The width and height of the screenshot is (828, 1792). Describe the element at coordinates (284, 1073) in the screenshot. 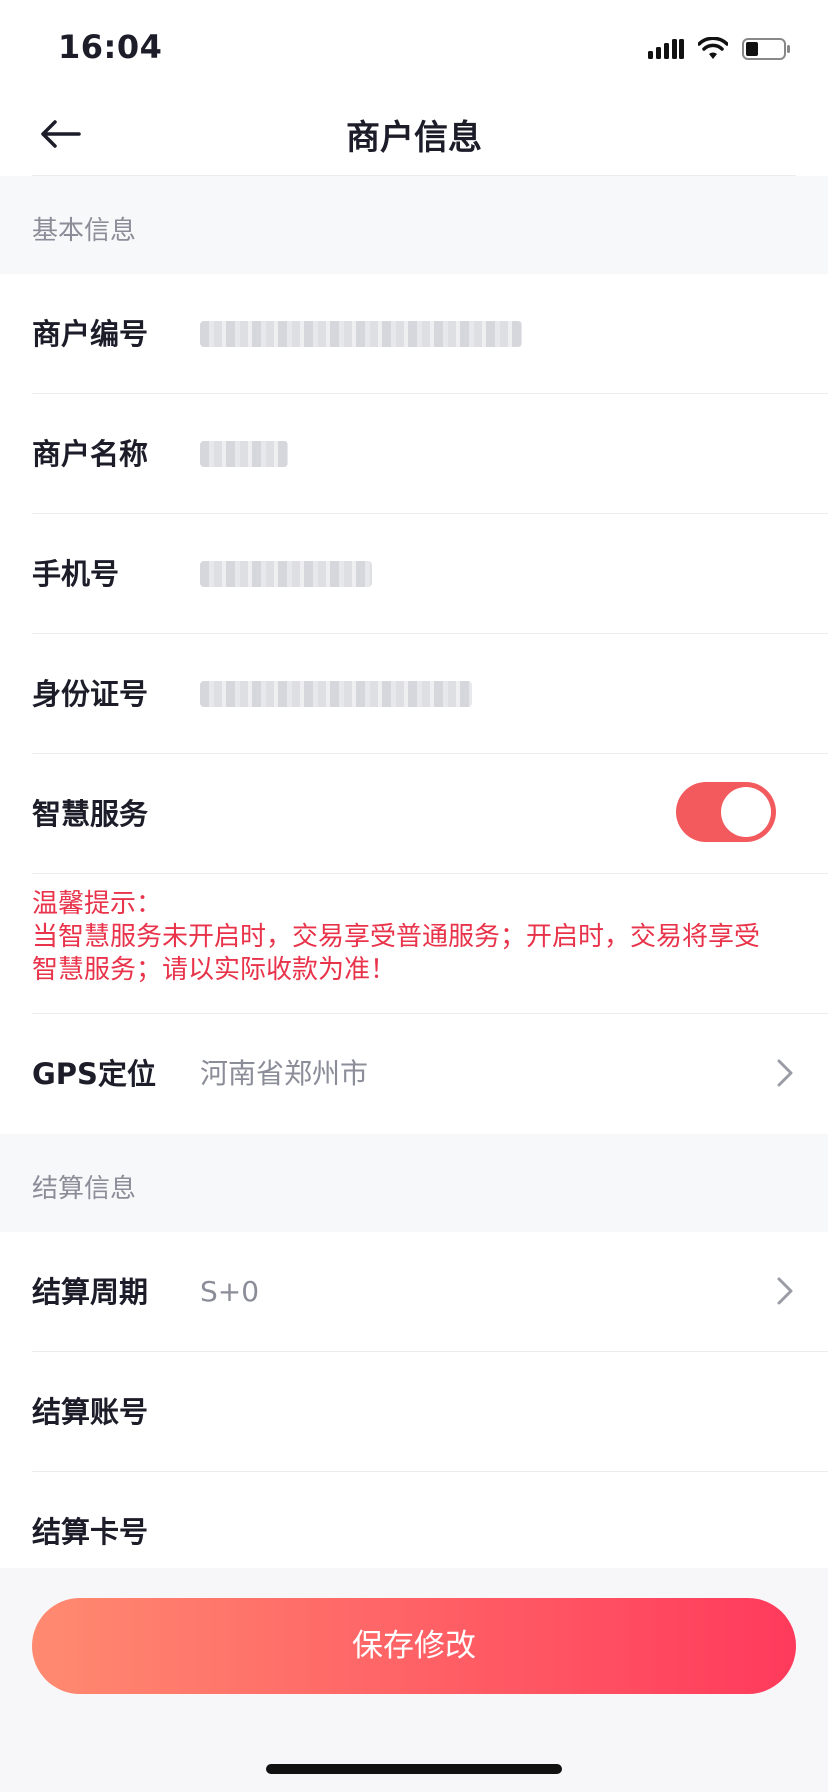

I see `gps-value: 河南省郑州市` at that location.